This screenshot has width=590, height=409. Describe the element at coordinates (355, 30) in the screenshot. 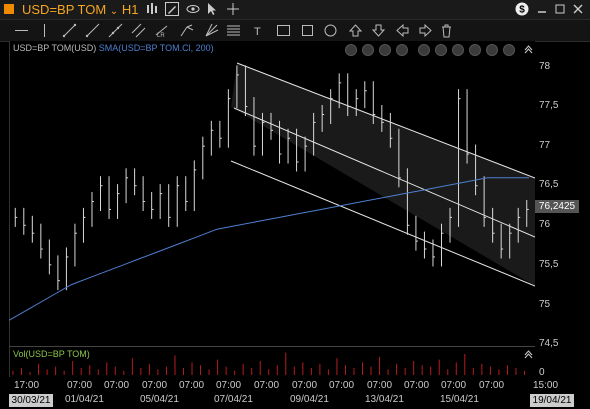

I see `arrow-up-tool-icon` at that location.